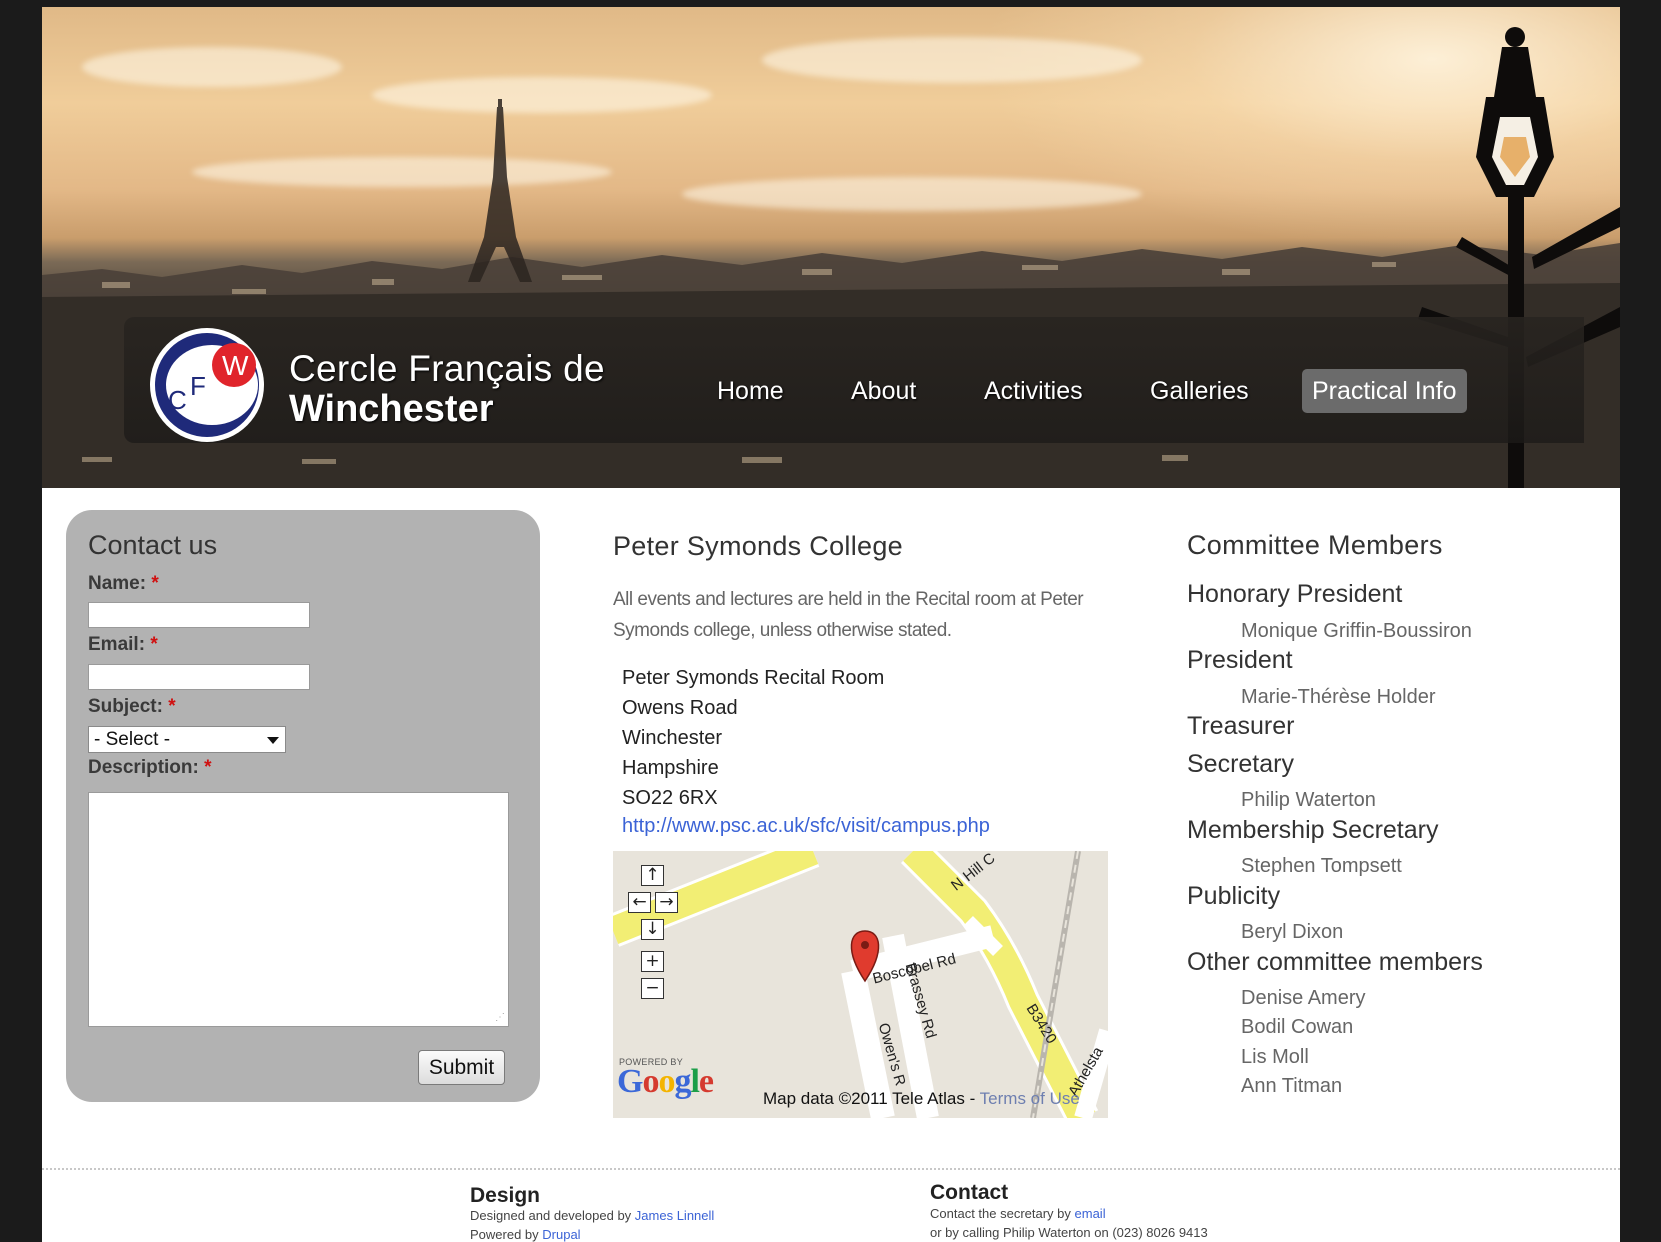 This screenshot has height=1242, width=1661. I want to click on member-name: Denise Amery, so click(1303, 998).